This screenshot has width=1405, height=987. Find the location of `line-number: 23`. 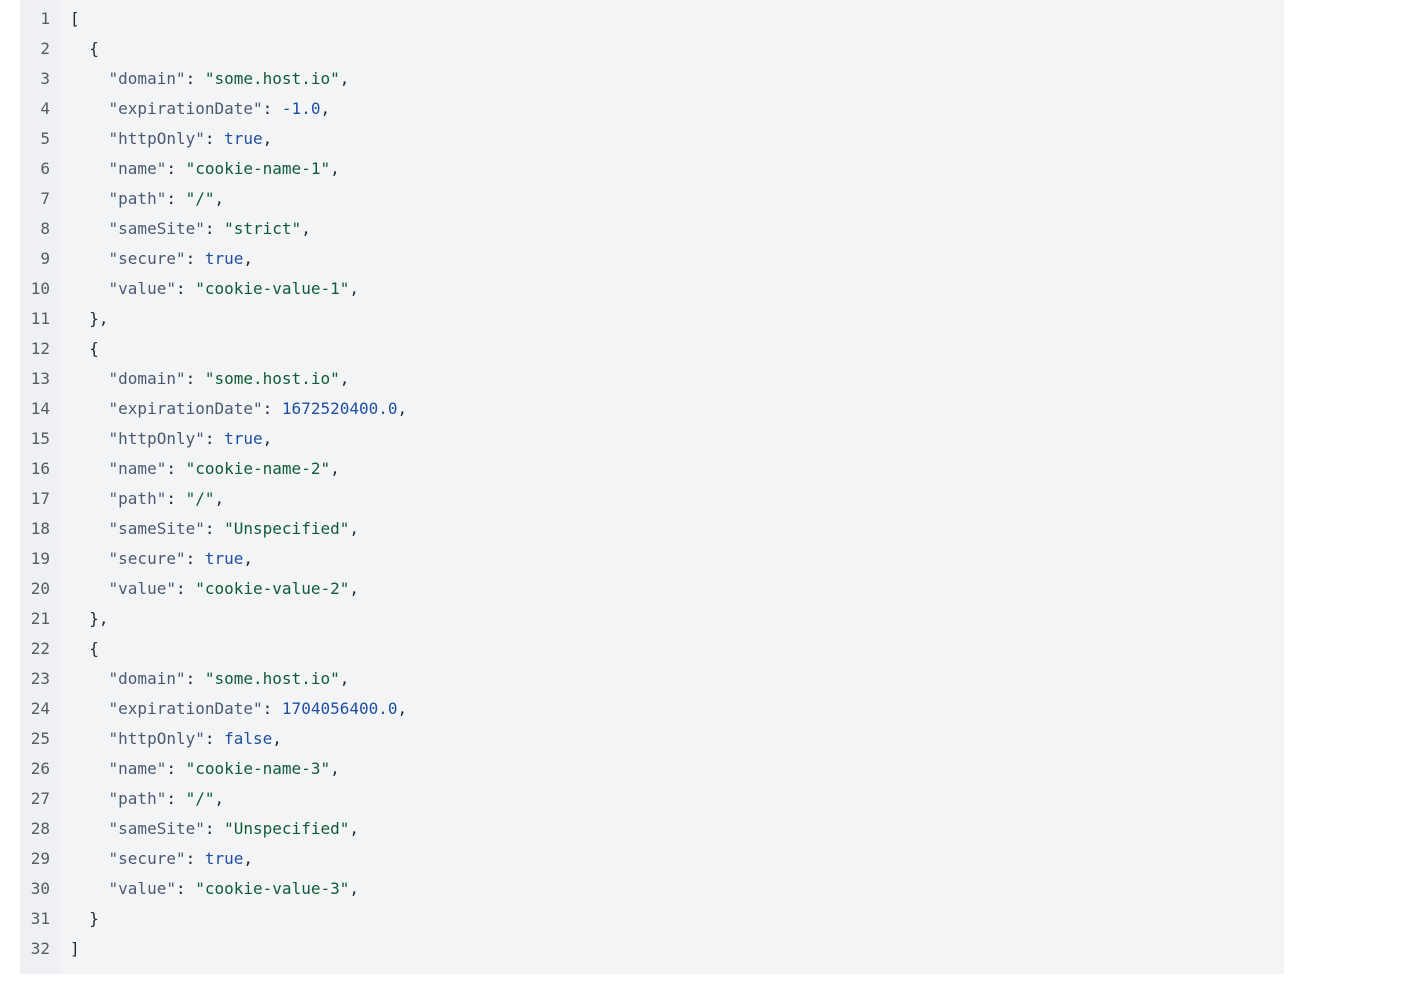

line-number: 23 is located at coordinates (40, 678).